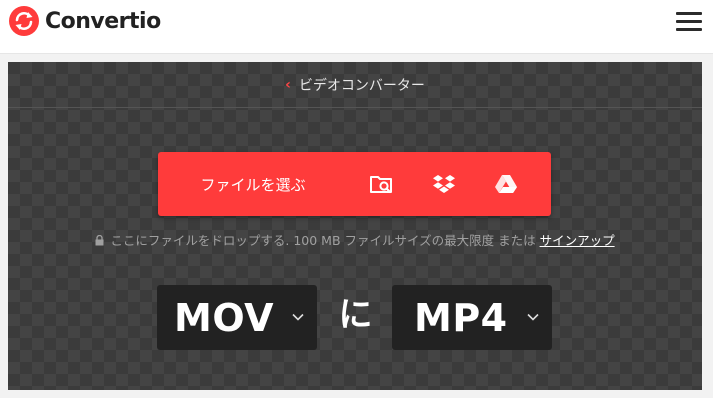 This screenshot has width=713, height=398. Describe the element at coordinates (361, 85) in the screenshot. I see `breadcrumb-label: ビデオコンバーター` at that location.